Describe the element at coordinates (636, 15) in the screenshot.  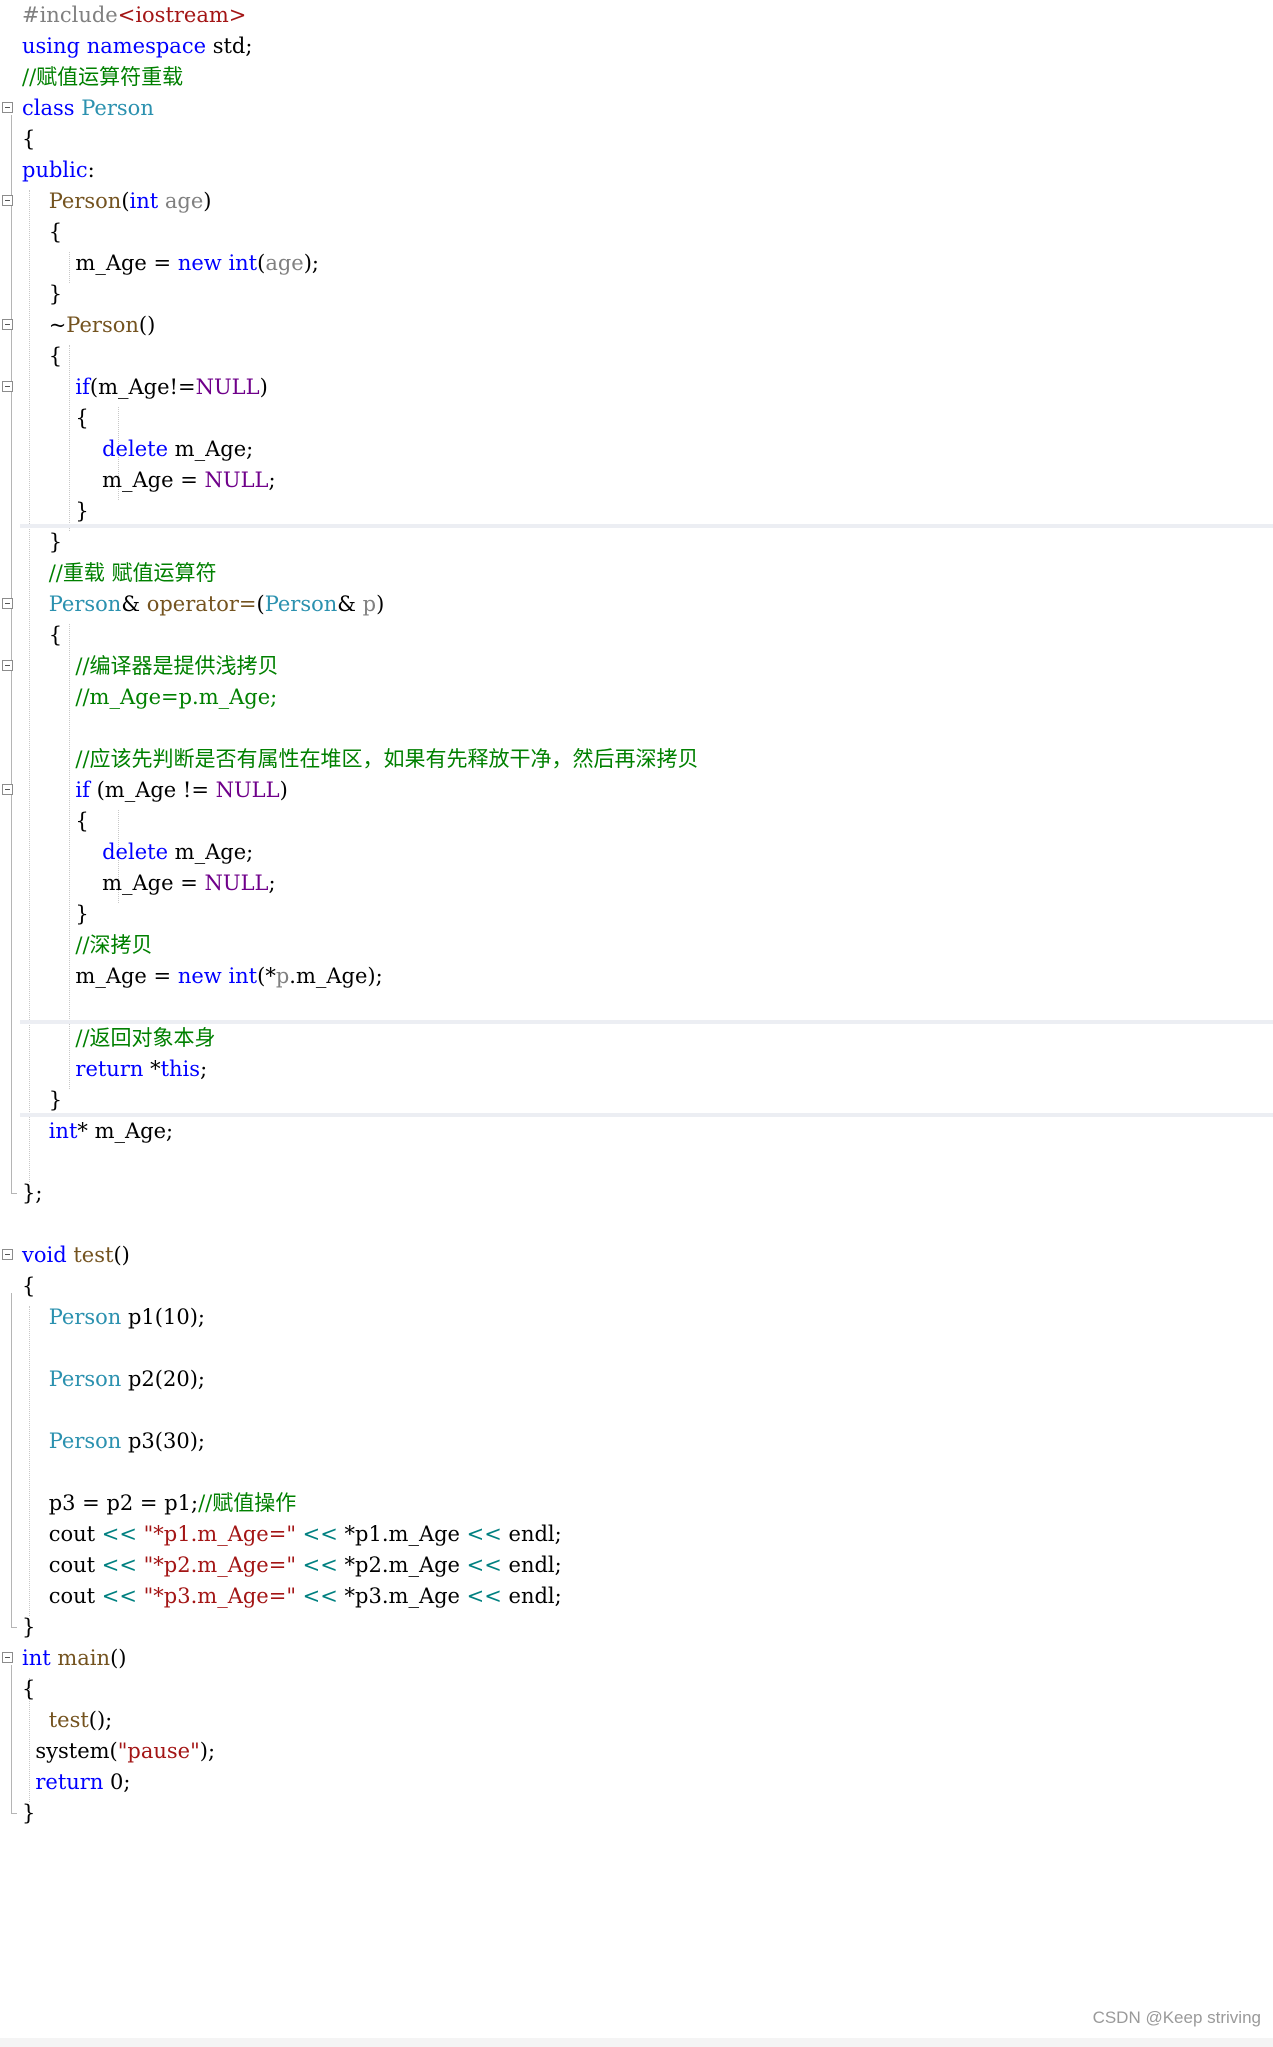
I see `code-line: #include<iostream>` at that location.